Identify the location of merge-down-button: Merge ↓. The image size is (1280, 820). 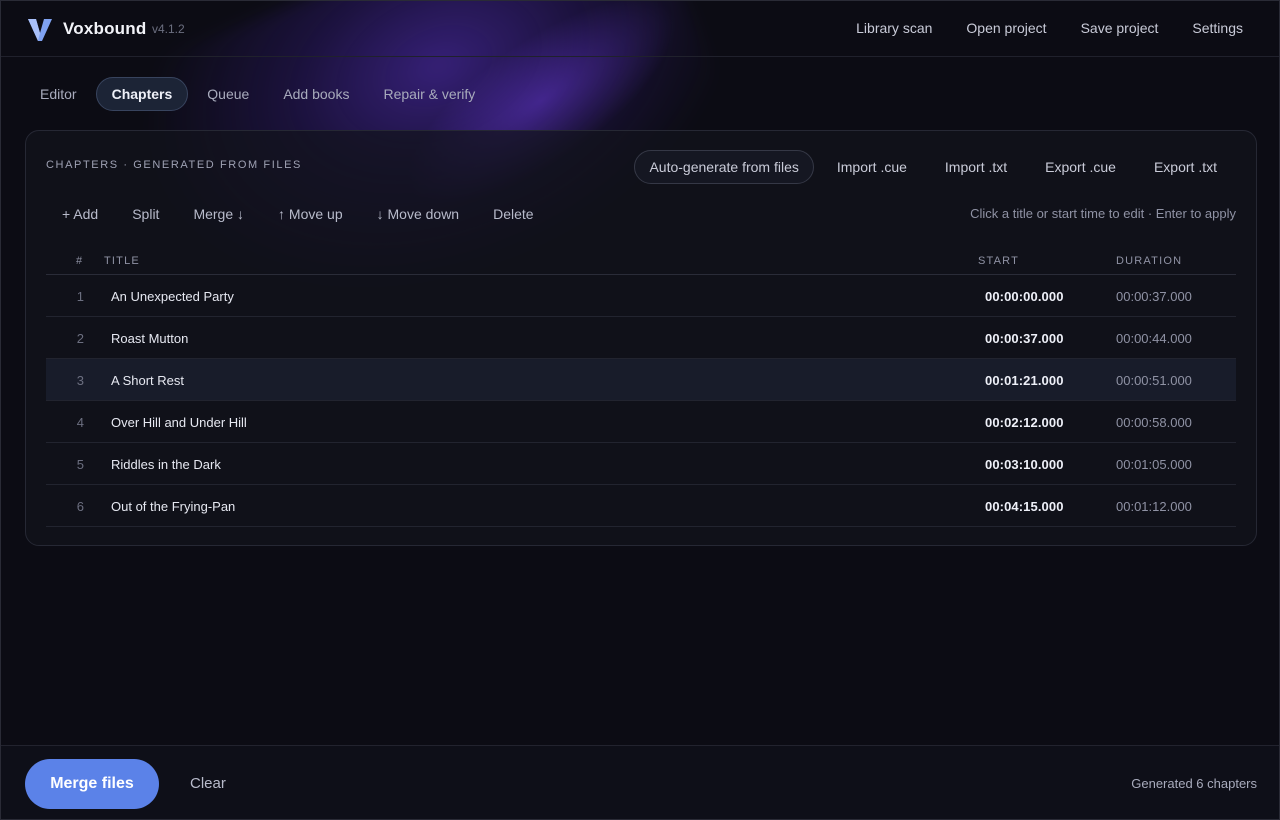
(218, 214).